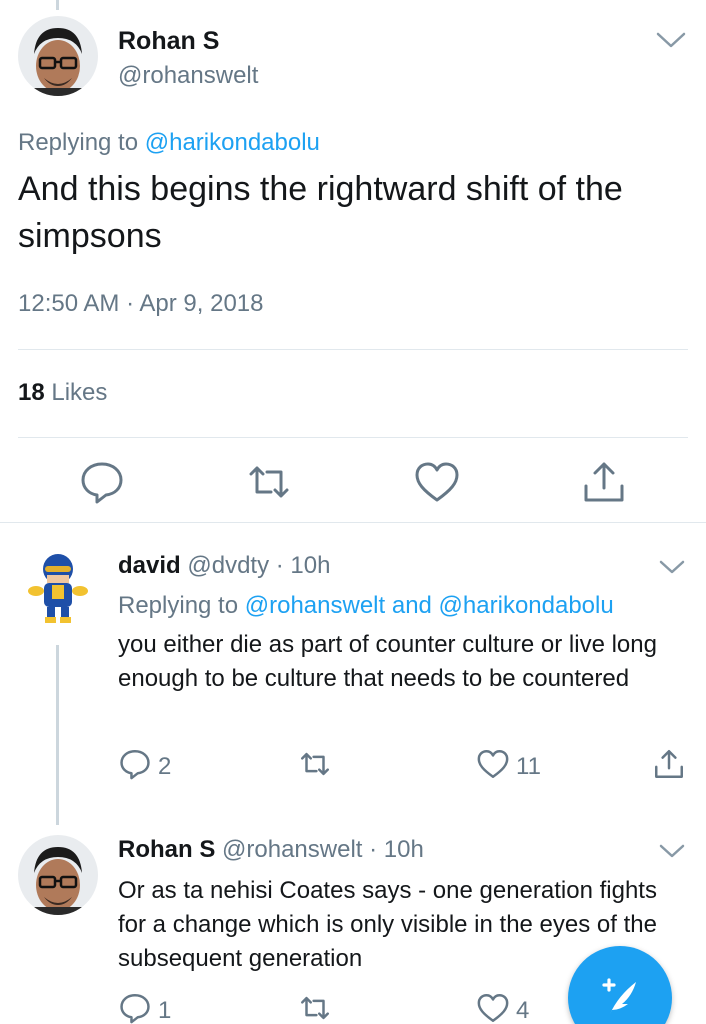 The height and width of the screenshot is (1024, 706). What do you see at coordinates (232, 142) in the screenshot?
I see `mention-link: @harikondabolu` at bounding box center [232, 142].